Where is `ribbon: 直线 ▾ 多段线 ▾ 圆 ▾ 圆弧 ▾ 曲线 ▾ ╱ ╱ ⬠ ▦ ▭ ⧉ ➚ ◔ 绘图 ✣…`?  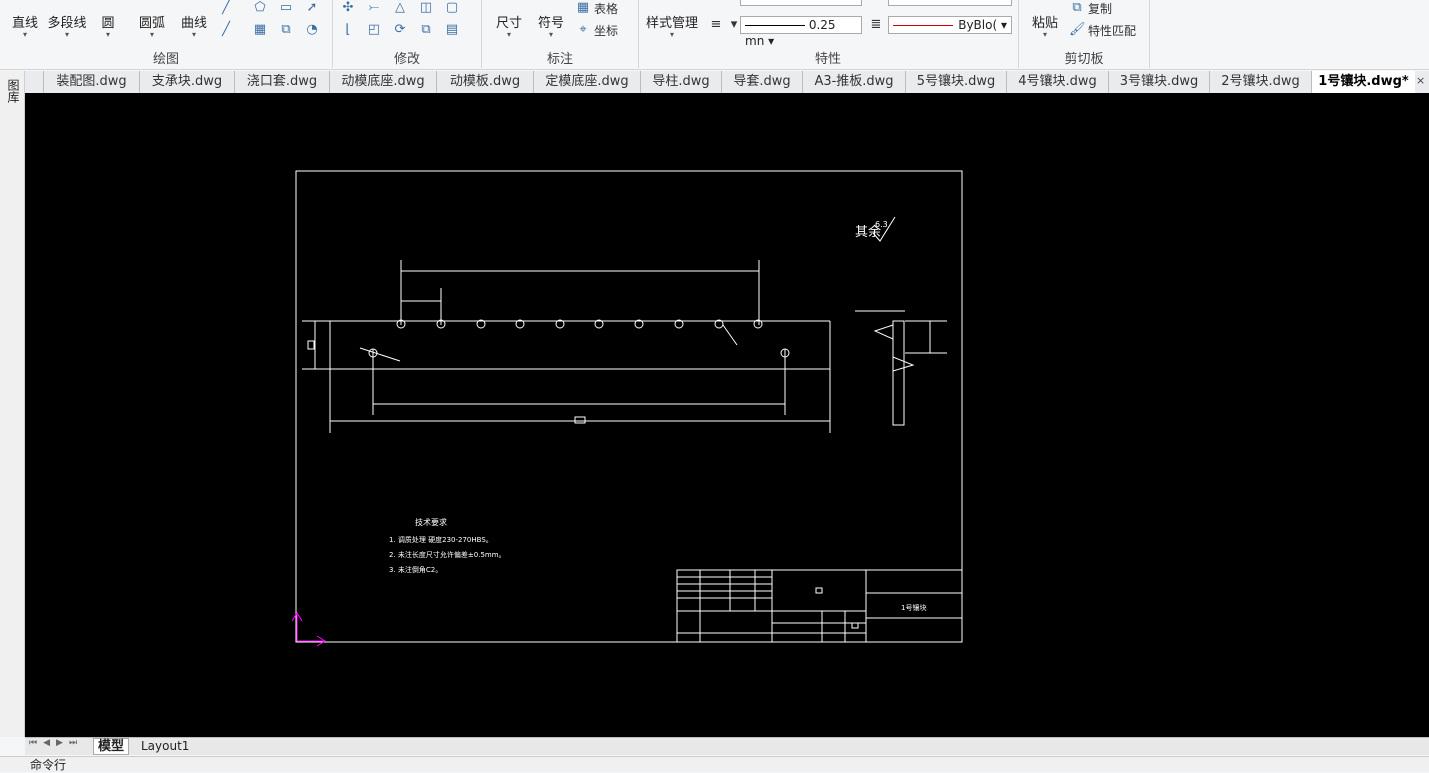
ribbon: 直线 ▾ 多段线 ▾ 圆 ▾ 圆弧 ▾ 曲线 ▾ ╱ ╱ ⬠ ▦ ▭ ⧉ ➚ ◔ 绘图 ✣… is located at coordinates (714, 35).